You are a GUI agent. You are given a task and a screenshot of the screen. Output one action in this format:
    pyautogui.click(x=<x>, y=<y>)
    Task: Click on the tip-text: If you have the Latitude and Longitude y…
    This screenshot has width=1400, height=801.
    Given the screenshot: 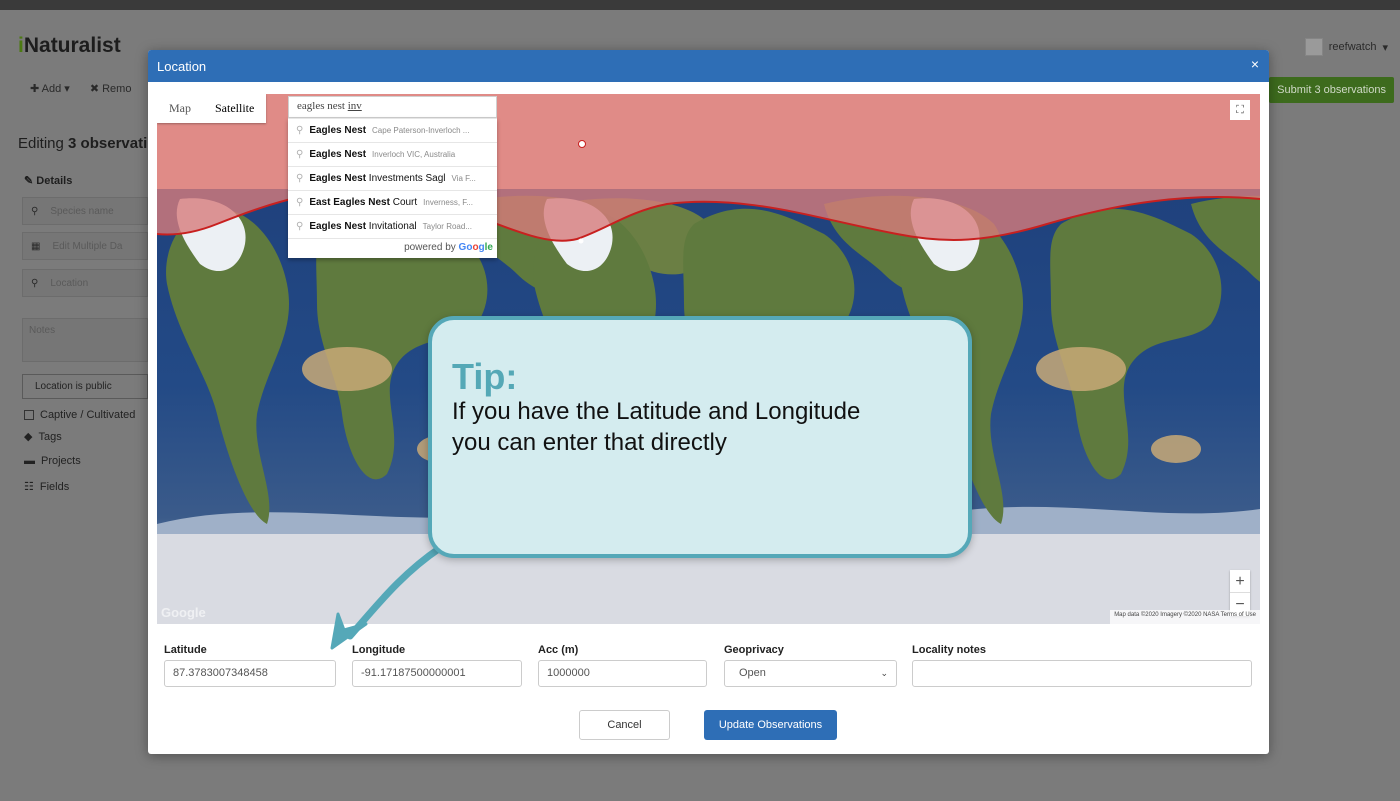 What is the action you would take?
    pyautogui.click(x=656, y=427)
    